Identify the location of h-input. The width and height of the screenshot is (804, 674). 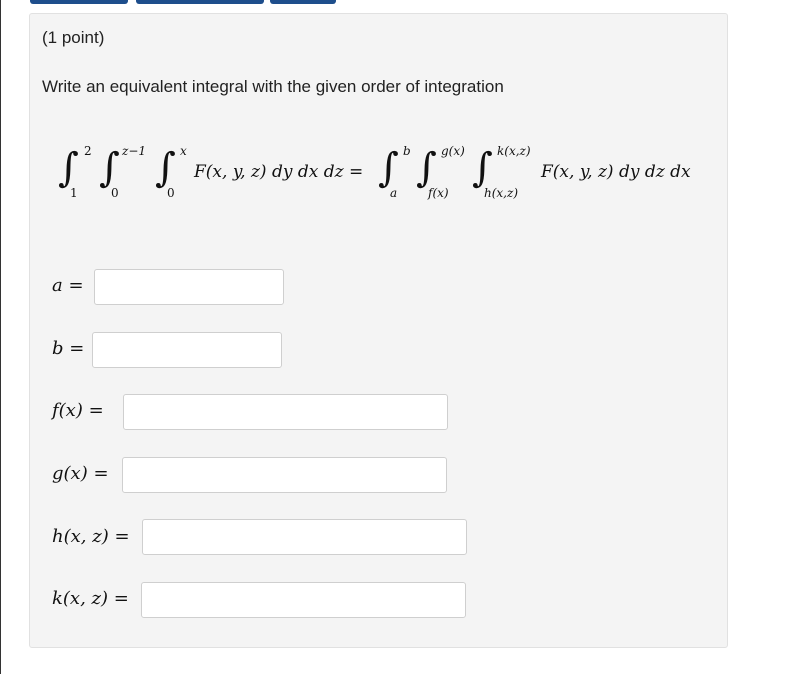
(304, 537).